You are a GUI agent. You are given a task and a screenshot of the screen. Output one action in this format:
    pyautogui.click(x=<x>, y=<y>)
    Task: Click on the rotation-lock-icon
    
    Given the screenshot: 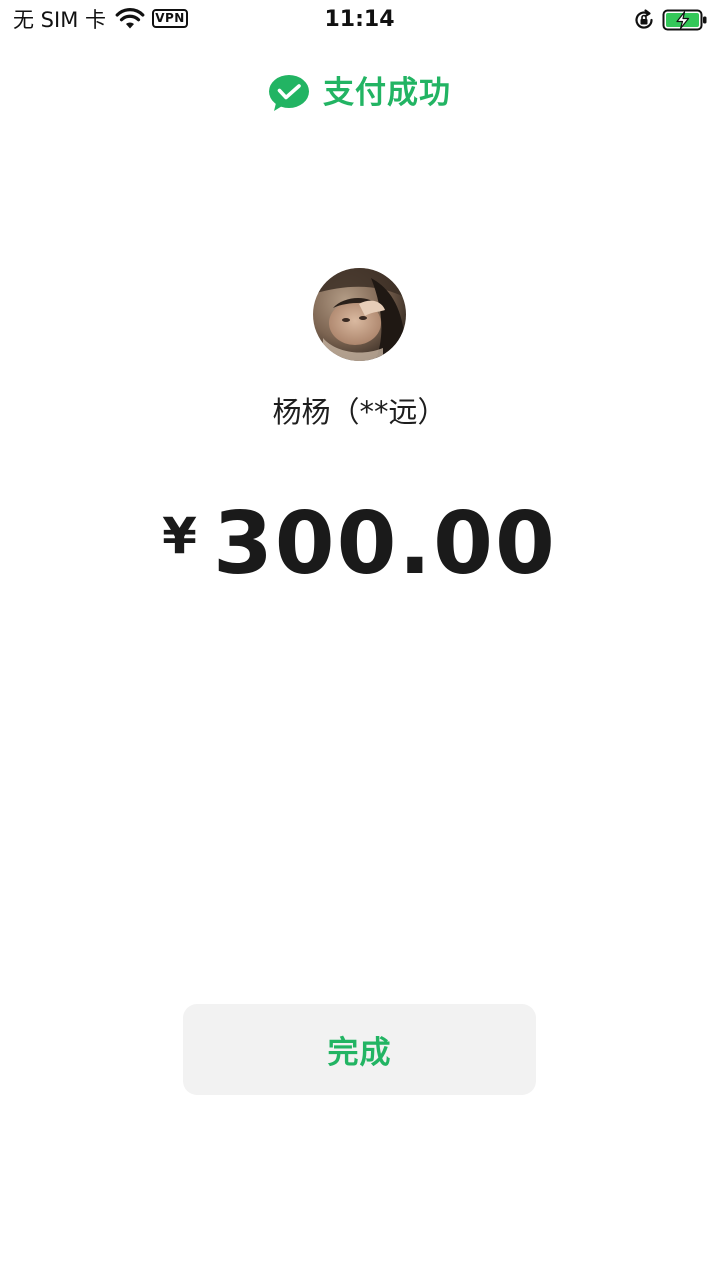 What is the action you would take?
    pyautogui.click(x=644, y=19)
    